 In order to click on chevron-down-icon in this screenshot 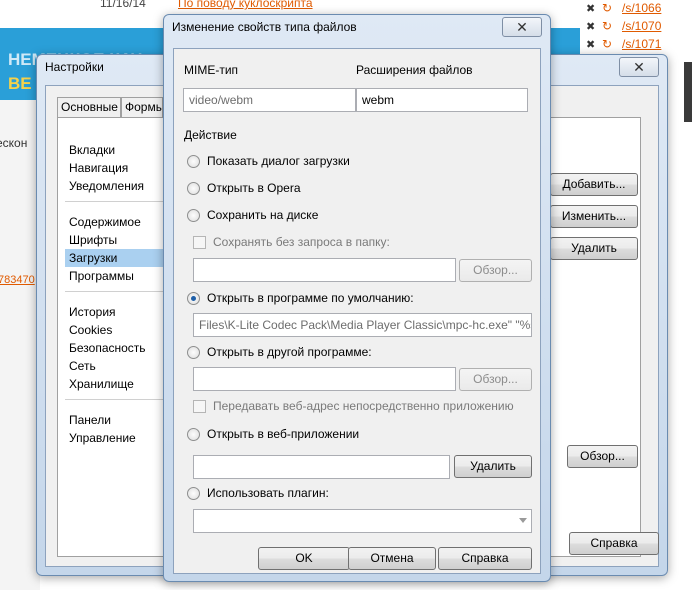, I will do `click(523, 520)`.